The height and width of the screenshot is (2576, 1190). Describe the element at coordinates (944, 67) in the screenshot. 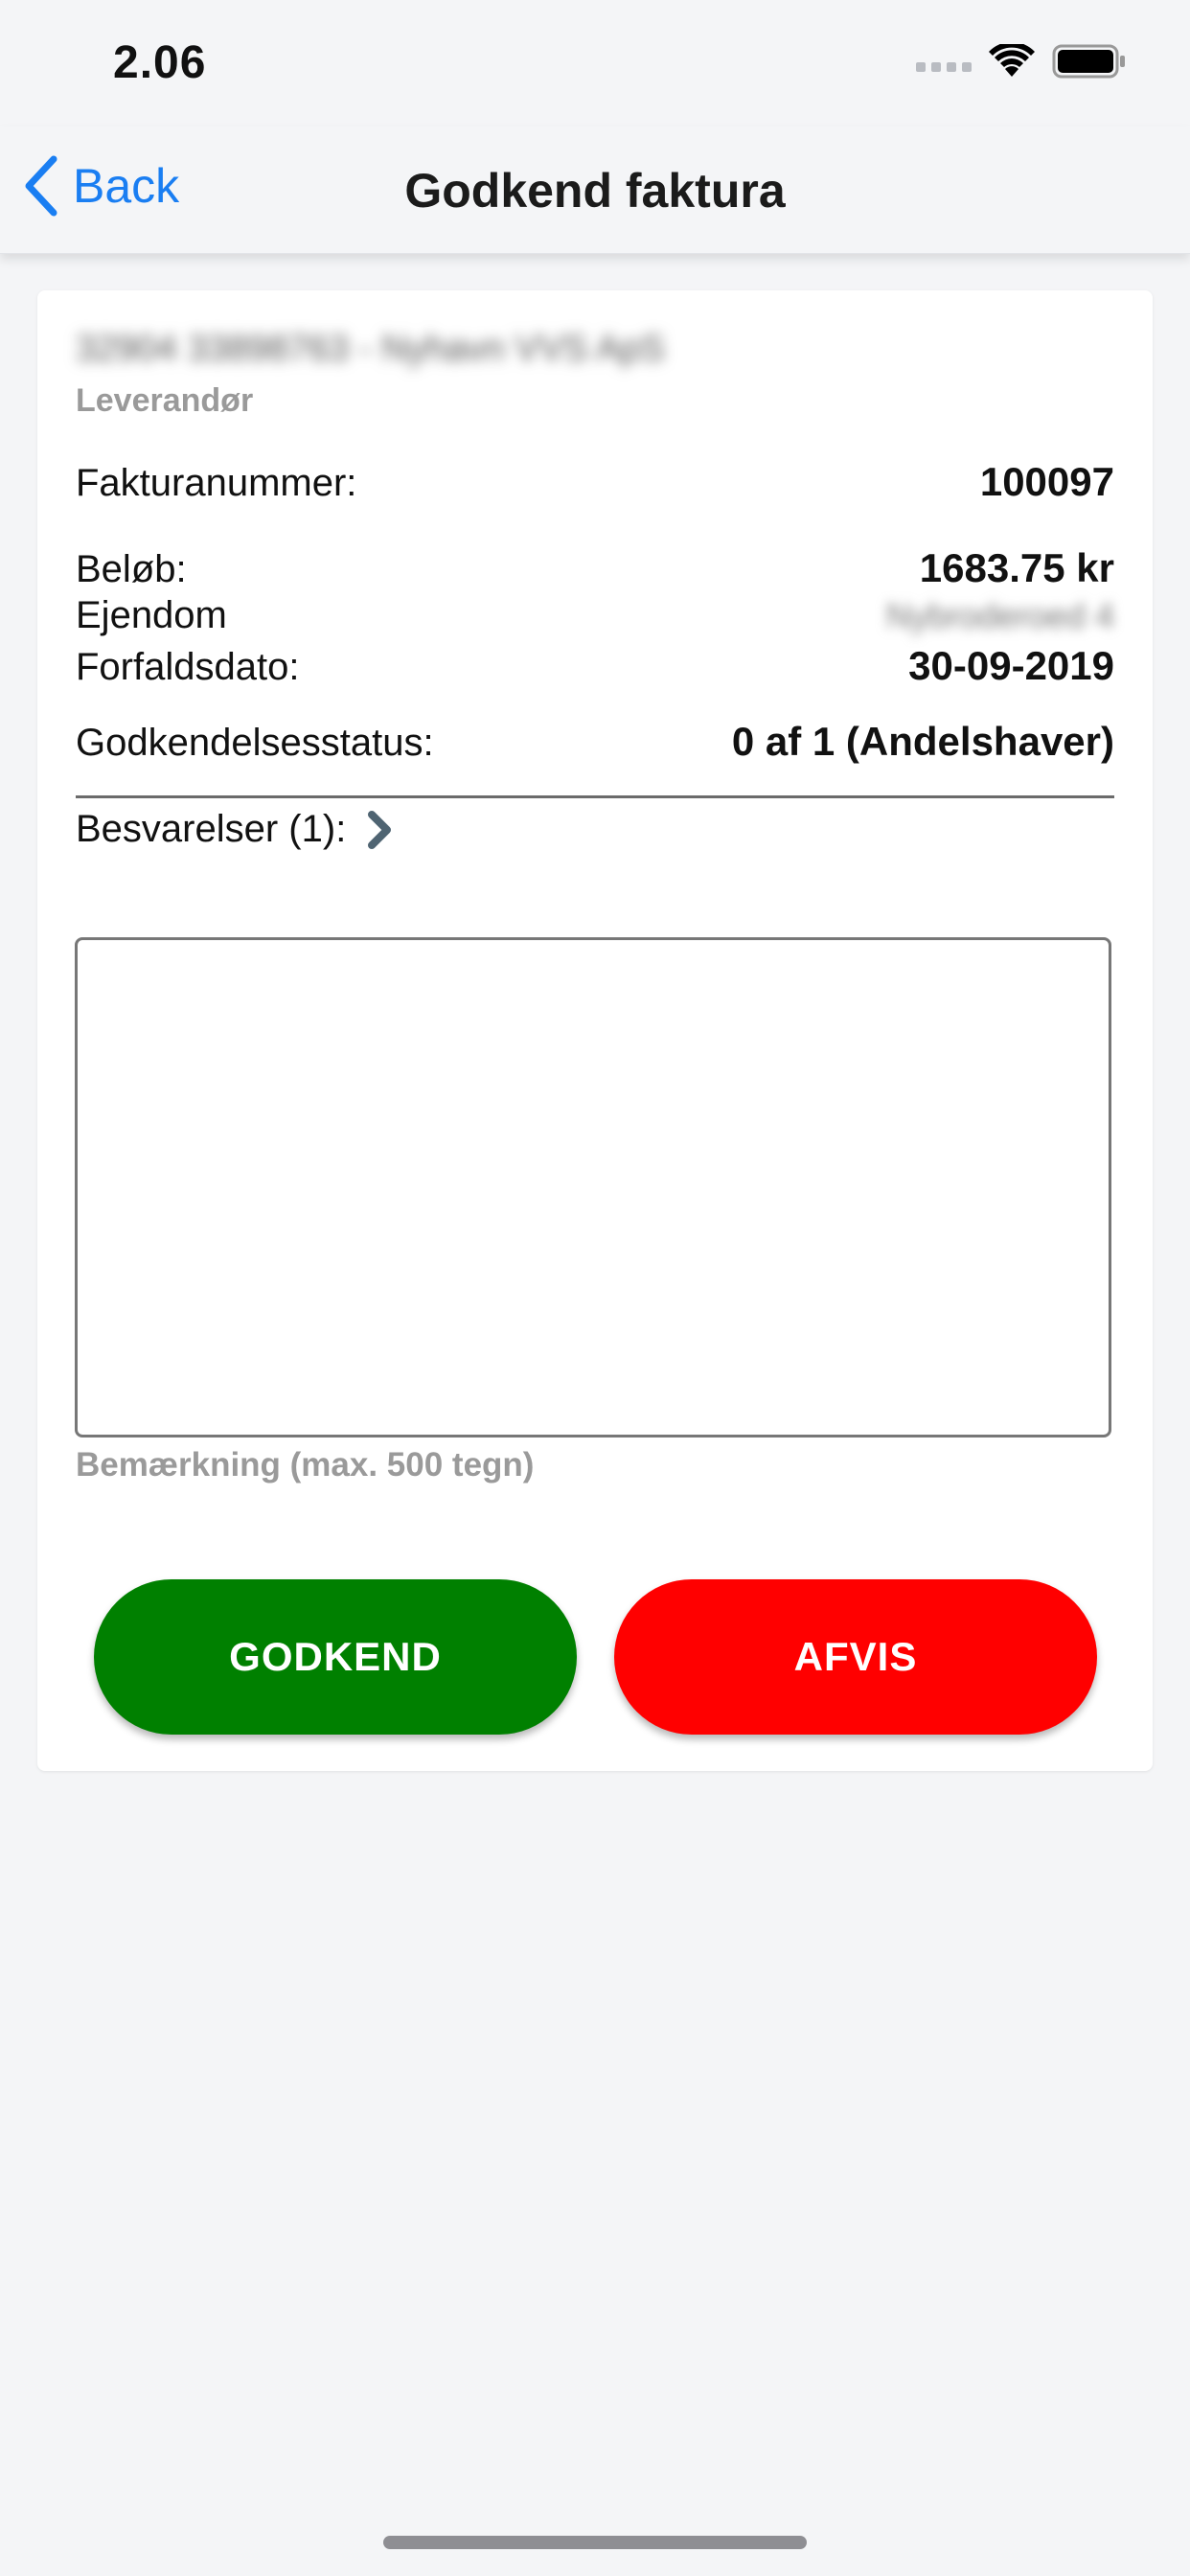

I see `cellular-signal-icon` at that location.